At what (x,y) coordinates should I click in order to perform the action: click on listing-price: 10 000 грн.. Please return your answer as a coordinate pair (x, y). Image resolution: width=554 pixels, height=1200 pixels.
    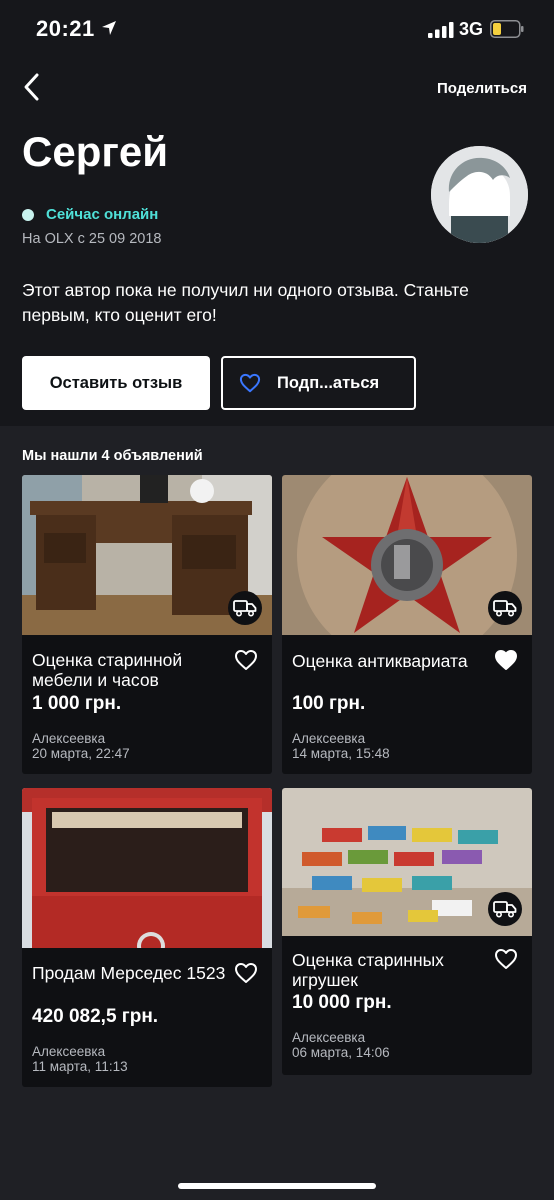
    Looking at the image, I should click on (342, 1002).